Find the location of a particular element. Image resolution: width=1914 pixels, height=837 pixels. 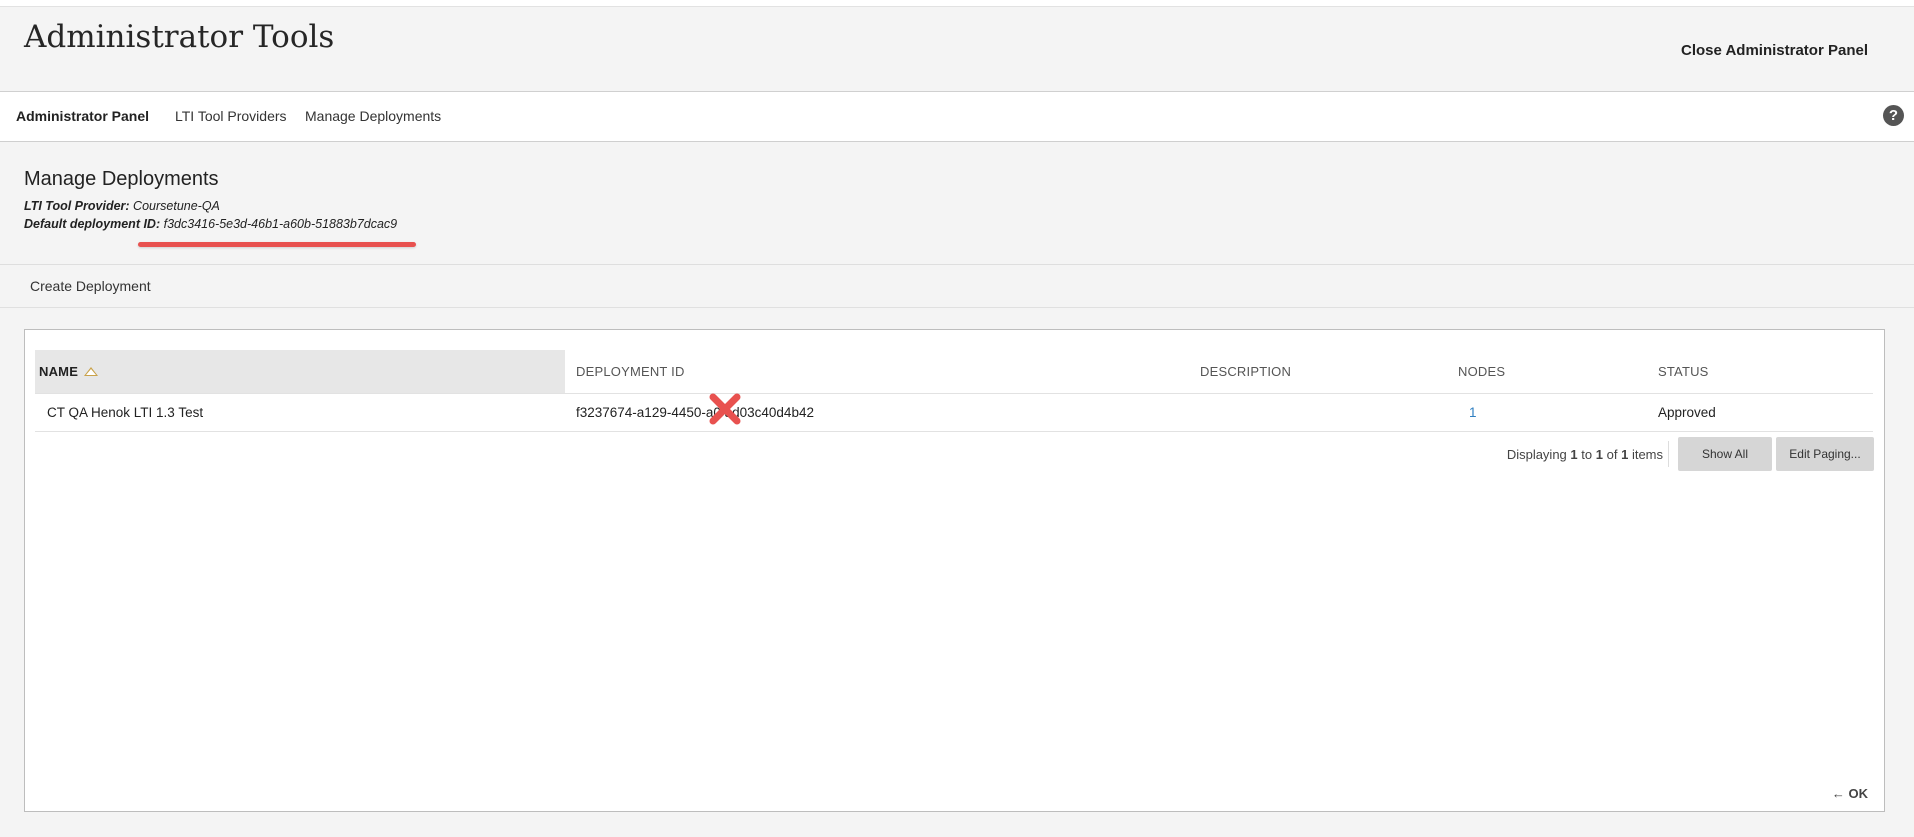

bottom-bar is located at coordinates (957, 826).